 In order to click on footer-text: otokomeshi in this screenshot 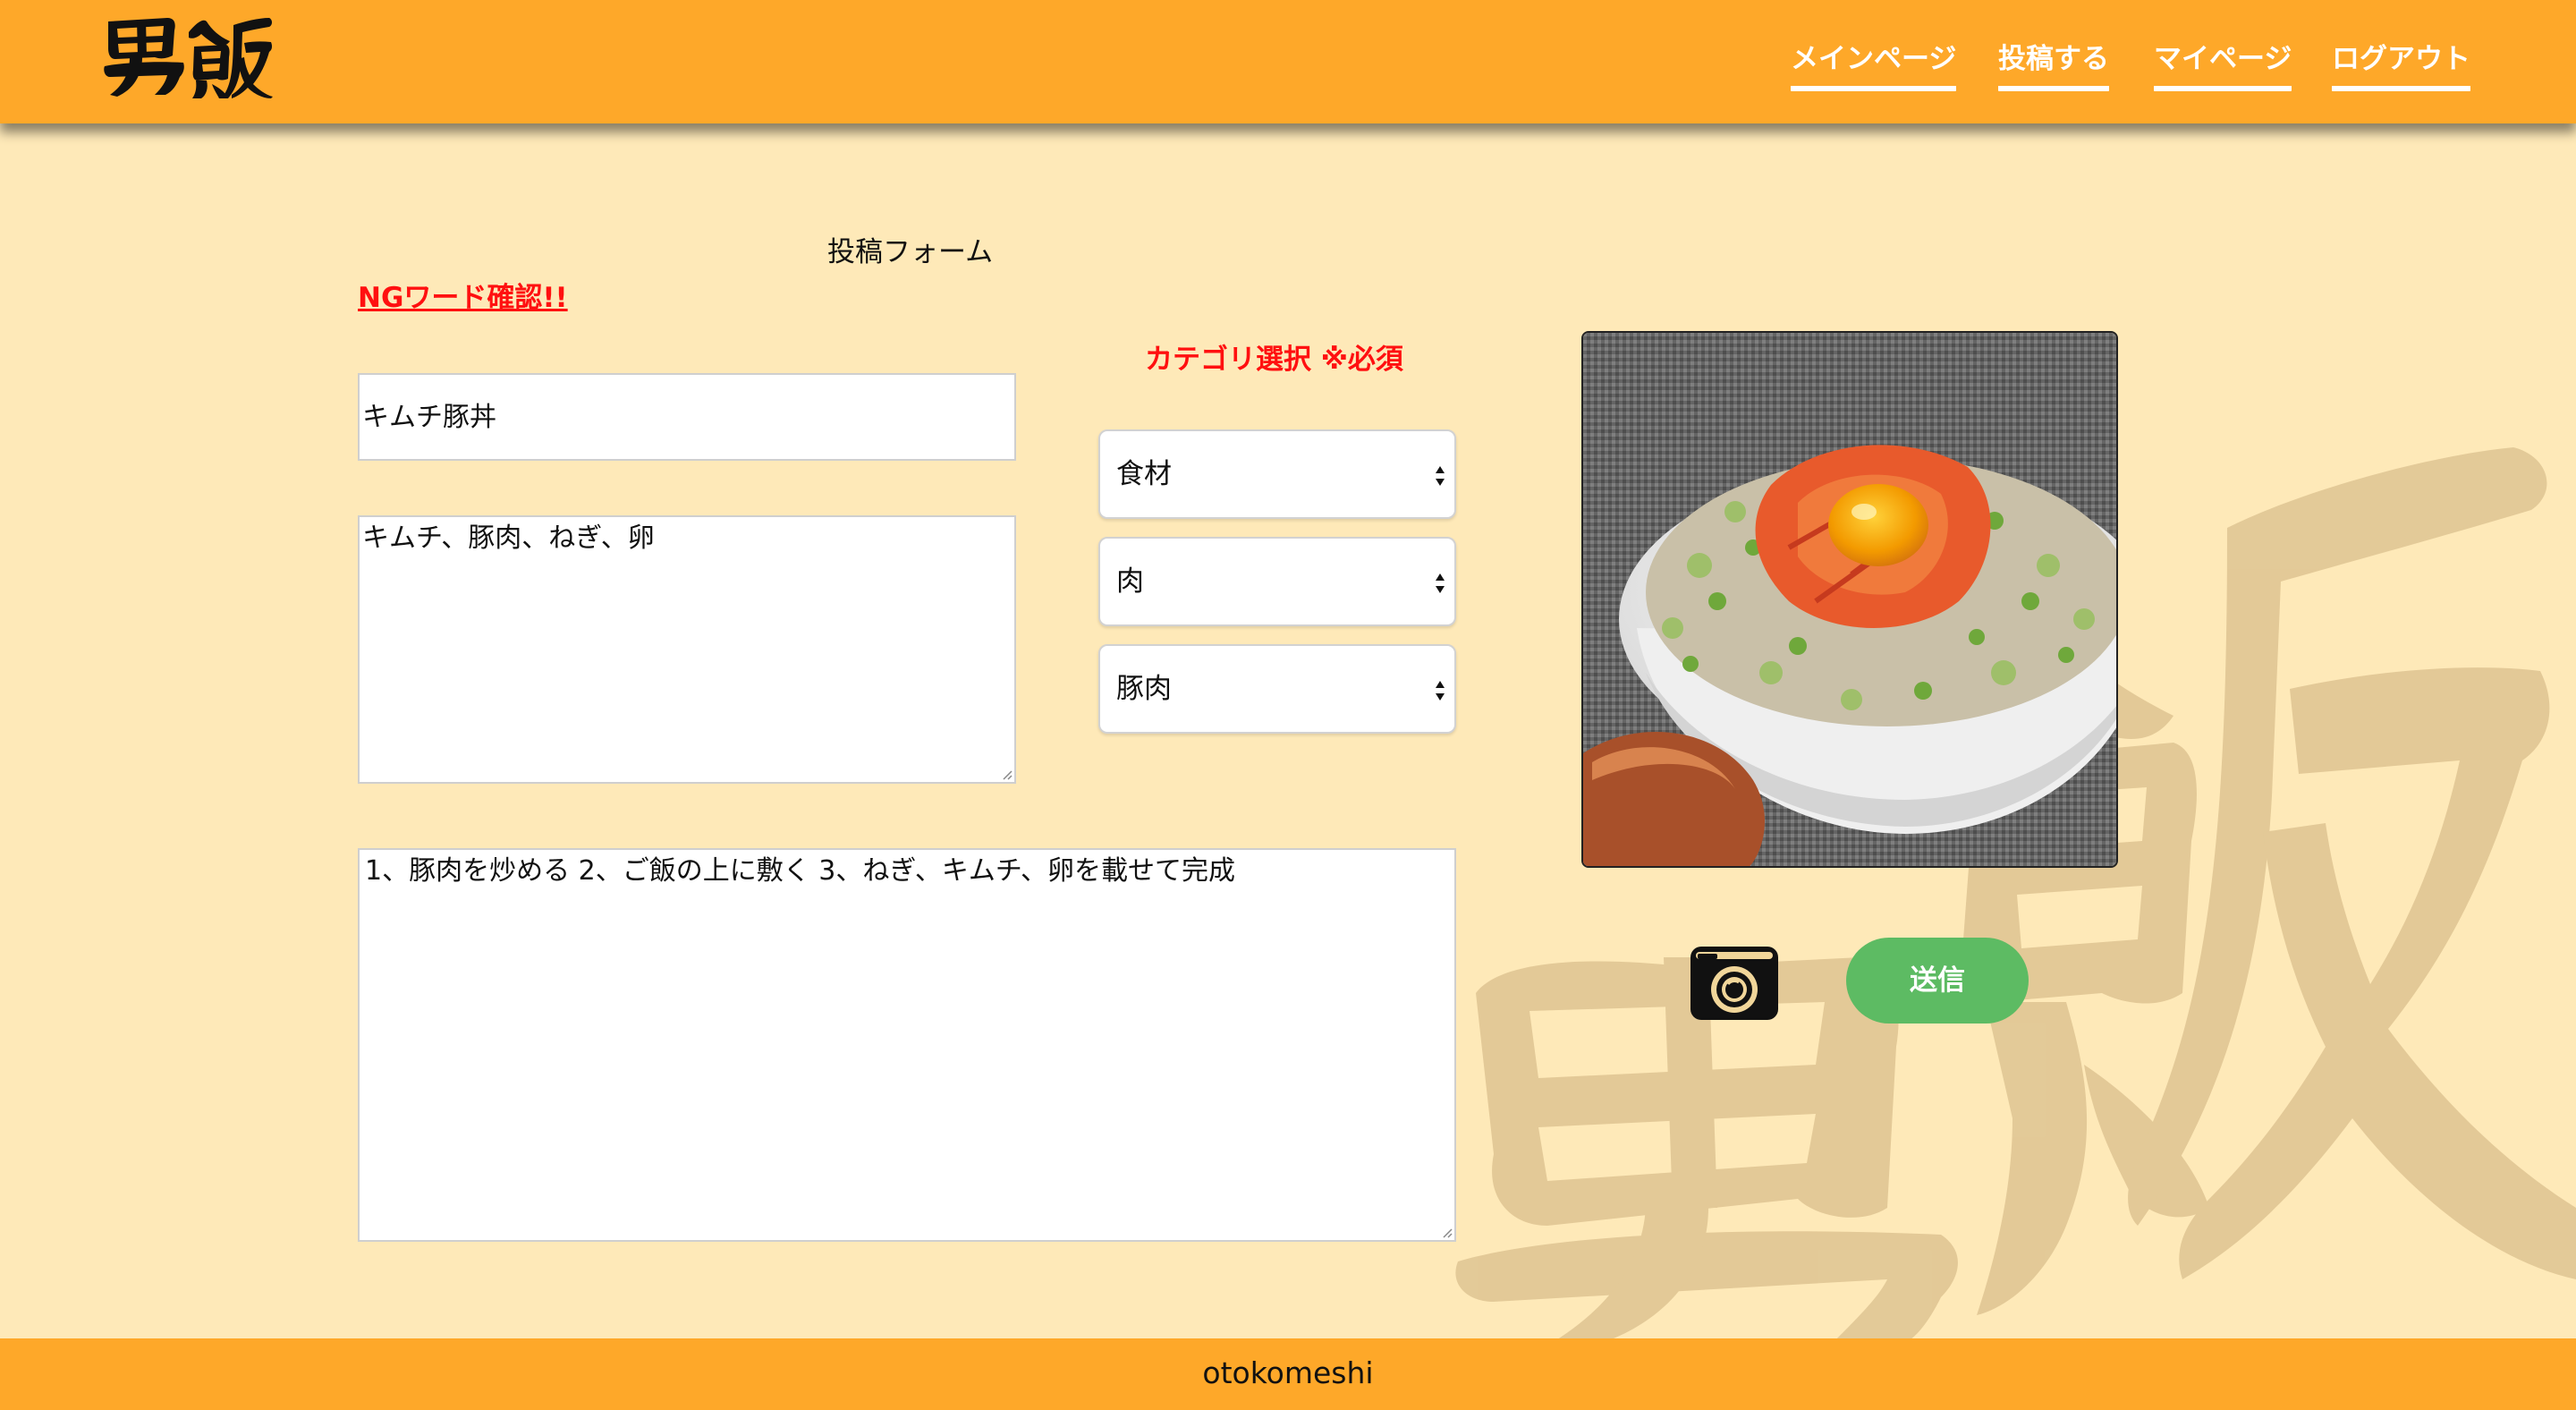, I will do `click(1288, 1373)`.